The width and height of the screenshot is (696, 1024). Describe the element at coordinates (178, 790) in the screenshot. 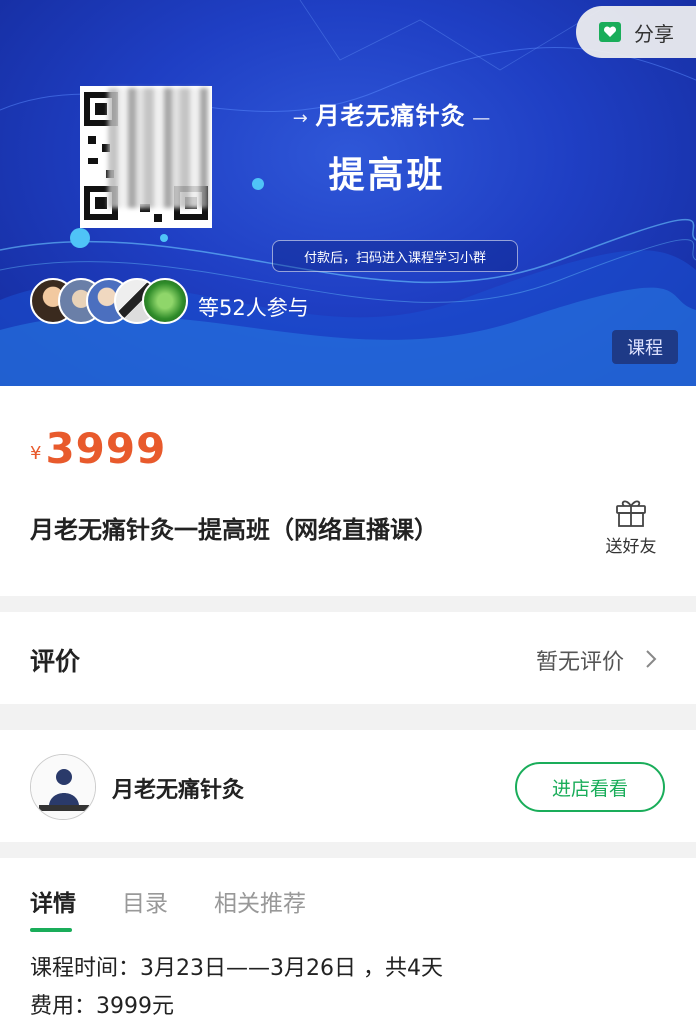

I see `store-name: 月老无痛针灸` at that location.